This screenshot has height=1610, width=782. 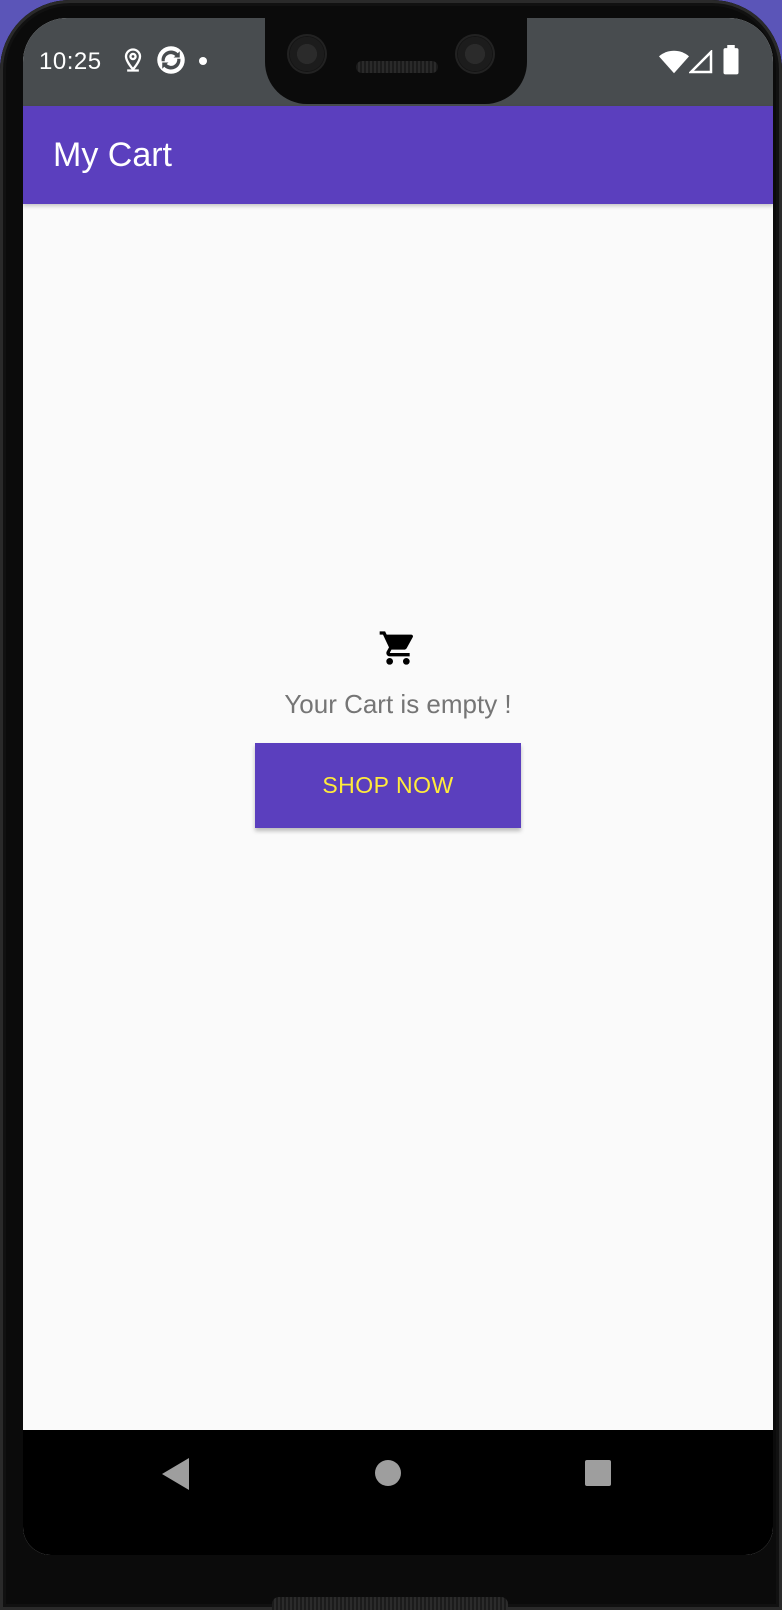 What do you see at coordinates (701, 62) in the screenshot?
I see `signal-icon` at bounding box center [701, 62].